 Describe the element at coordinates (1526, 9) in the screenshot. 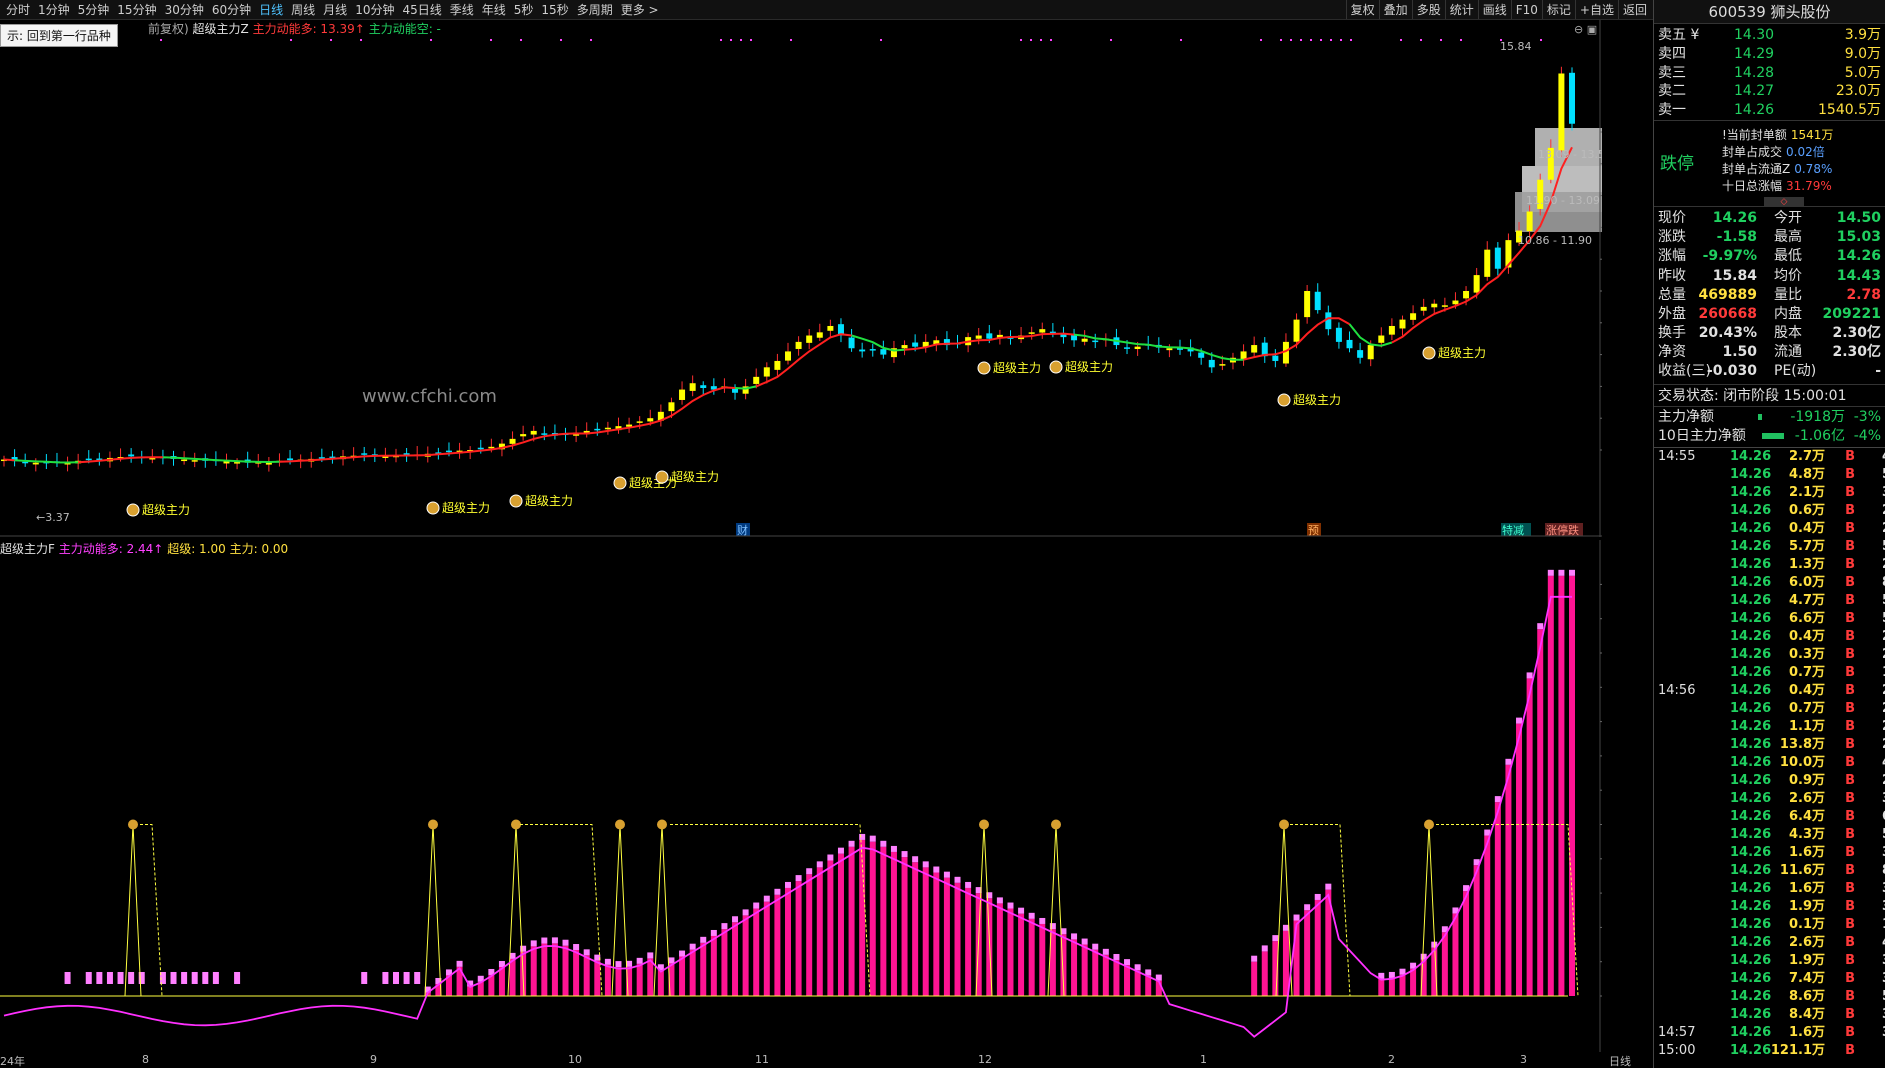

I see `tool-button: F10` at that location.